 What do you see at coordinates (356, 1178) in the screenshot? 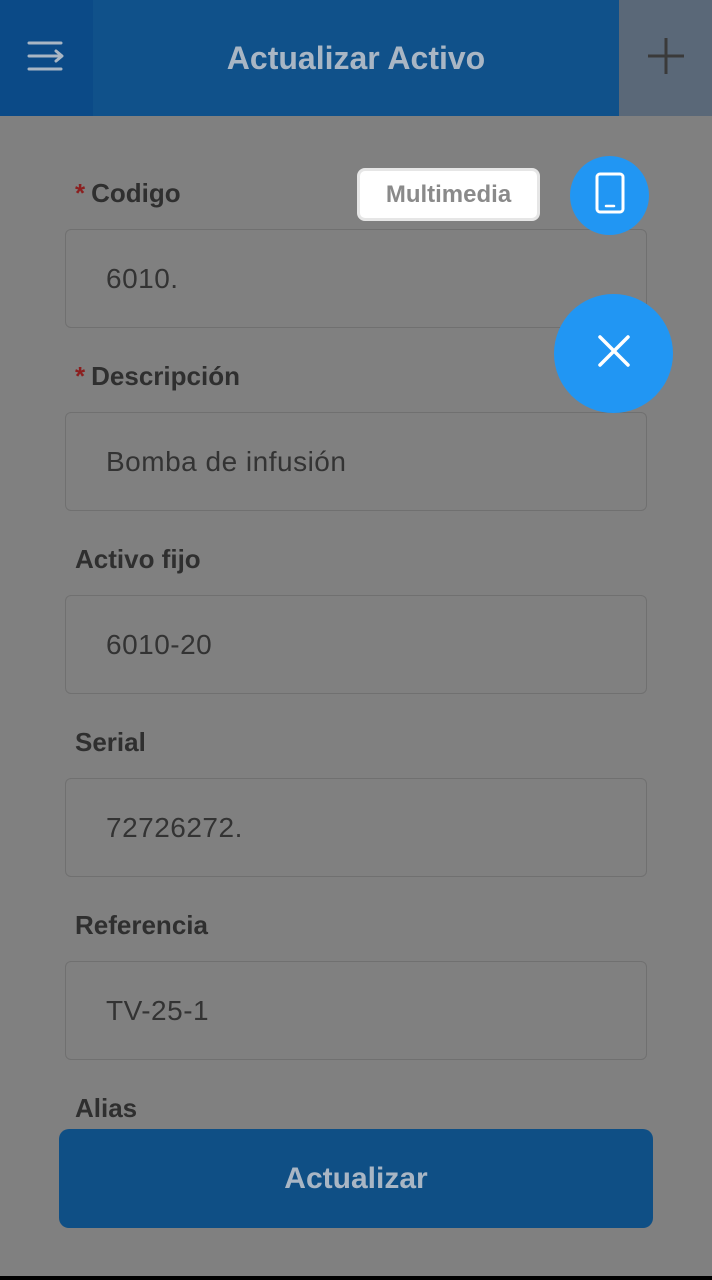
I see `actualizar-button: Actualizar` at bounding box center [356, 1178].